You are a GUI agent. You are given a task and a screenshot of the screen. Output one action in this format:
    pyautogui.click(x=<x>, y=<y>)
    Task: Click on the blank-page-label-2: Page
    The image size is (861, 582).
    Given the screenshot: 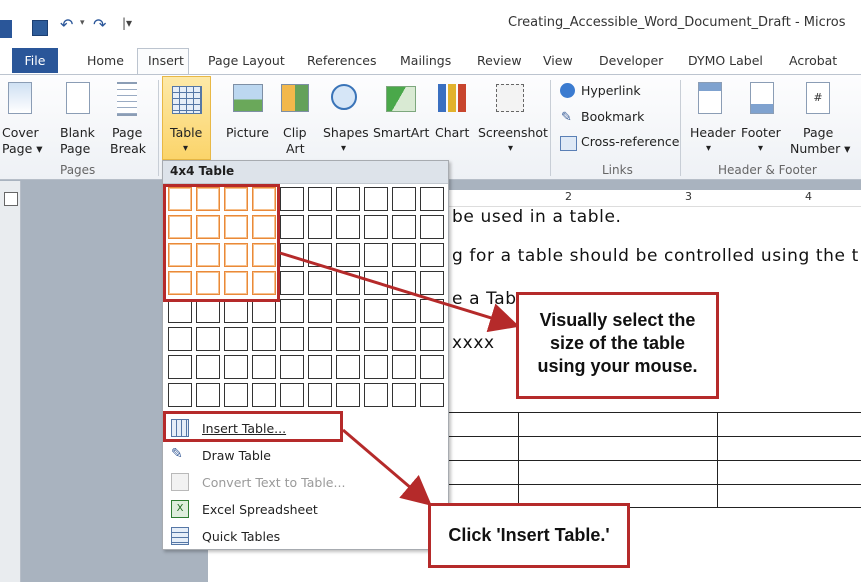 What is the action you would take?
    pyautogui.click(x=75, y=149)
    